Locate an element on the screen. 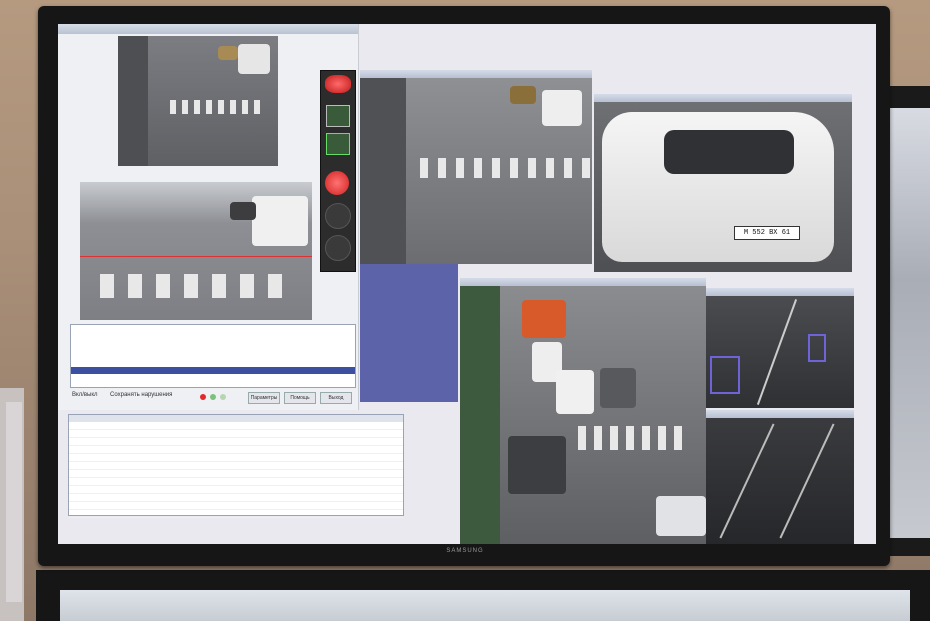 The image size is (930, 621). monitor-brand-label: SAMSUNG is located at coordinates (465, 551).